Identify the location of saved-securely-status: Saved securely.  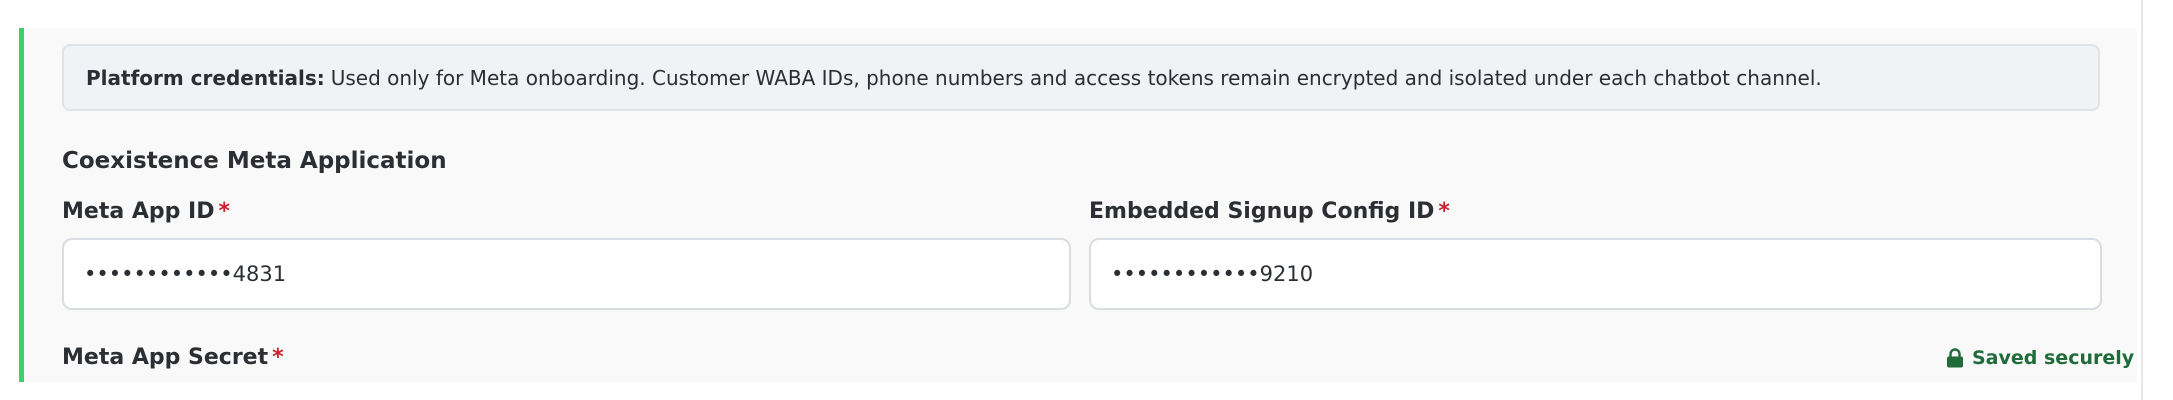
(2040, 358).